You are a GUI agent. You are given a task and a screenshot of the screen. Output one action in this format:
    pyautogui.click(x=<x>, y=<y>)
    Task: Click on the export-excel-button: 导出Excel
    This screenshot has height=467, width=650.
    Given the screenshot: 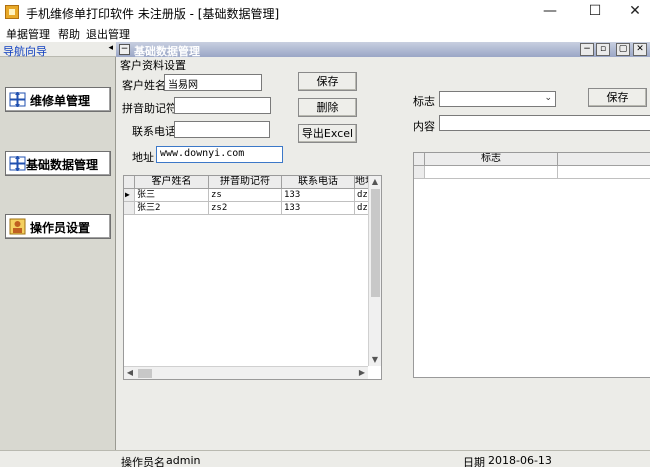 What is the action you would take?
    pyautogui.click(x=327, y=133)
    